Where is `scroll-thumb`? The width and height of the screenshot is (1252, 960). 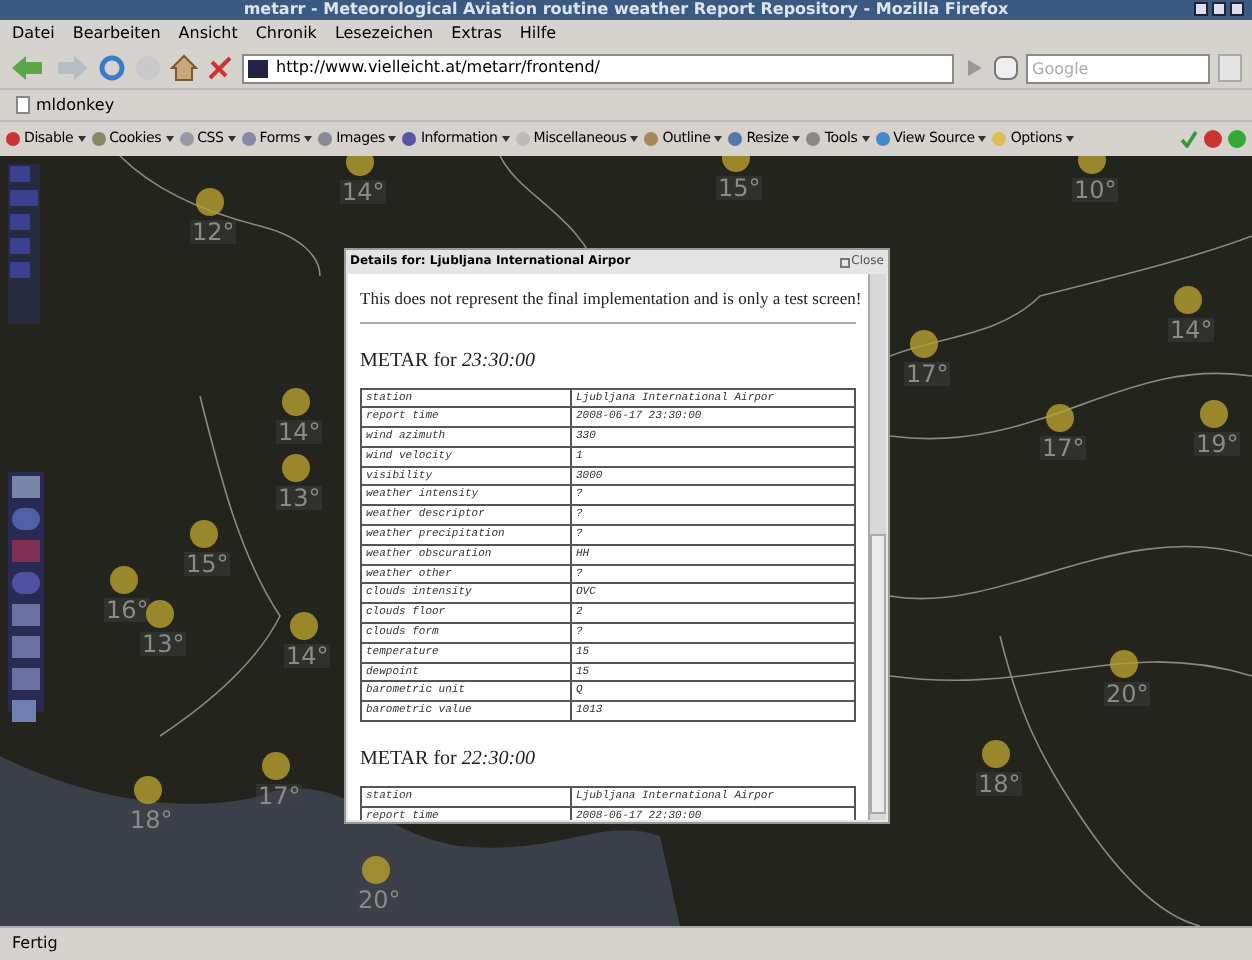 scroll-thumb is located at coordinates (878, 674).